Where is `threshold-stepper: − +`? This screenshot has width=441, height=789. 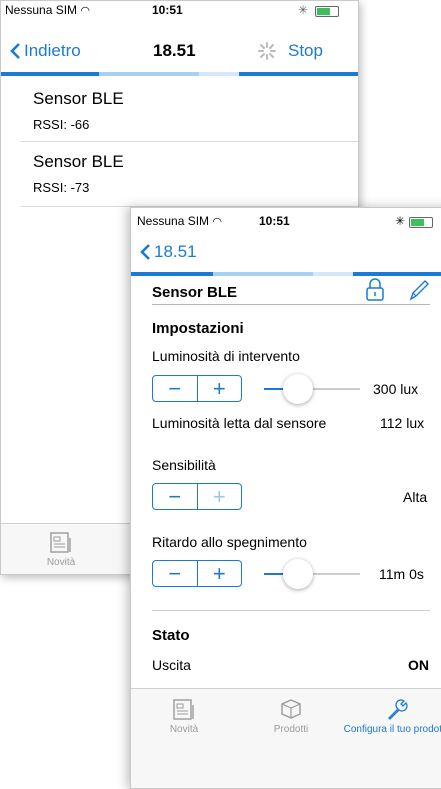
threshold-stepper: − + is located at coordinates (197, 388).